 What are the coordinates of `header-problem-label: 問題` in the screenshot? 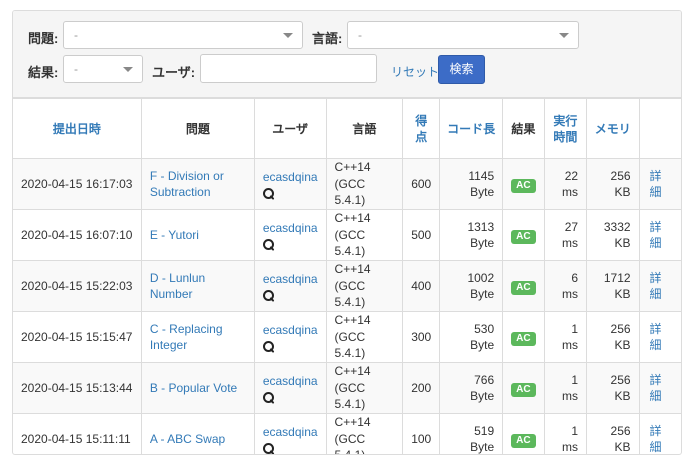 It's located at (197, 128).